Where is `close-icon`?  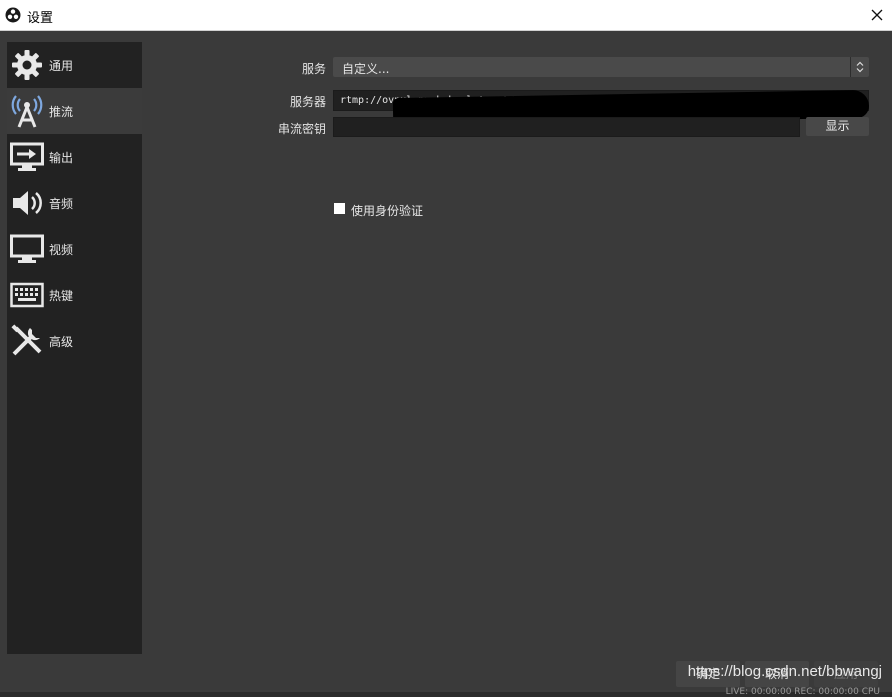 close-icon is located at coordinates (877, 15).